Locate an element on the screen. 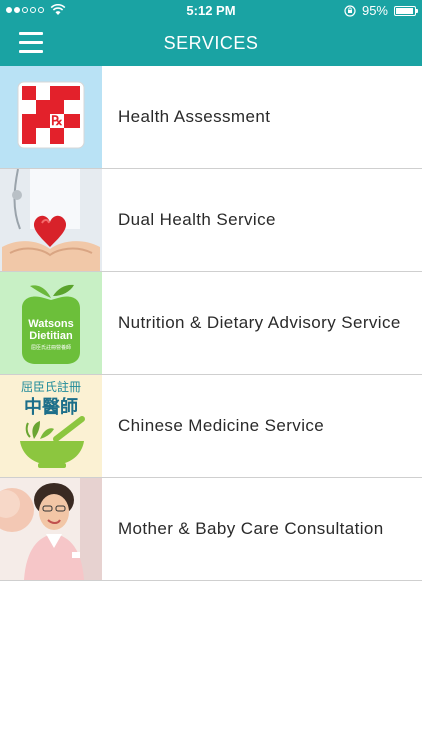 The height and width of the screenshot is (750, 422). service-label: Dual Health Service is located at coordinates (197, 219).